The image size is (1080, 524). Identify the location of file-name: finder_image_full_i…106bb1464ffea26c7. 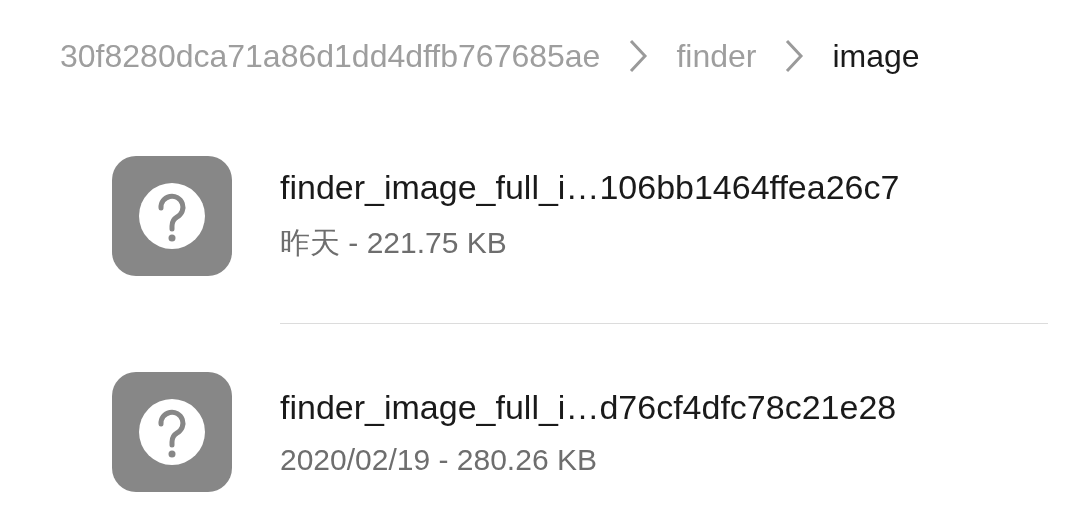
(590, 187).